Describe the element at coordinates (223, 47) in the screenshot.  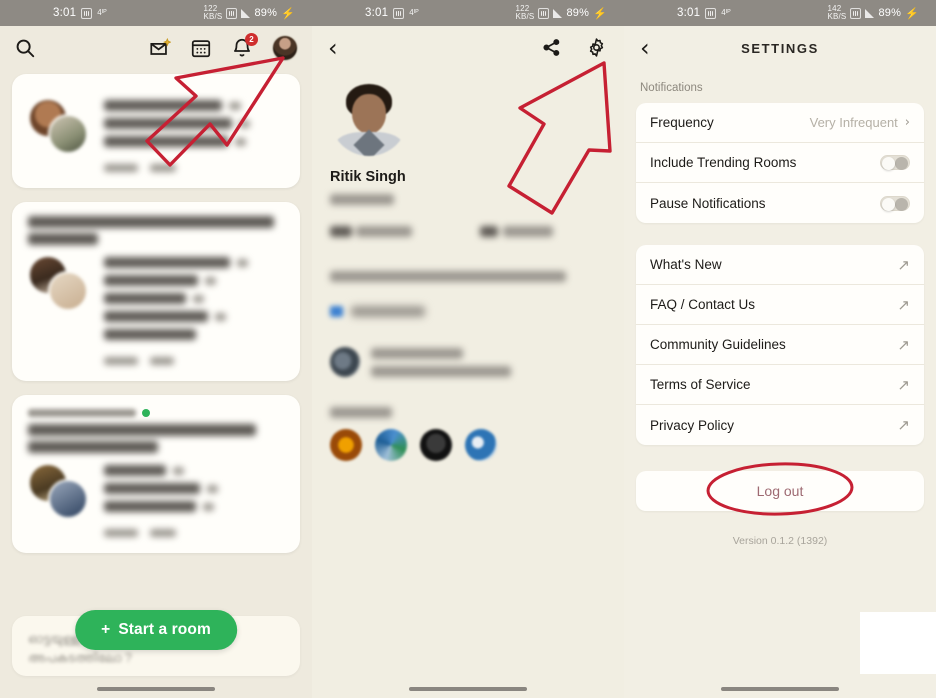
I see `topbar-actions: 2` at that location.